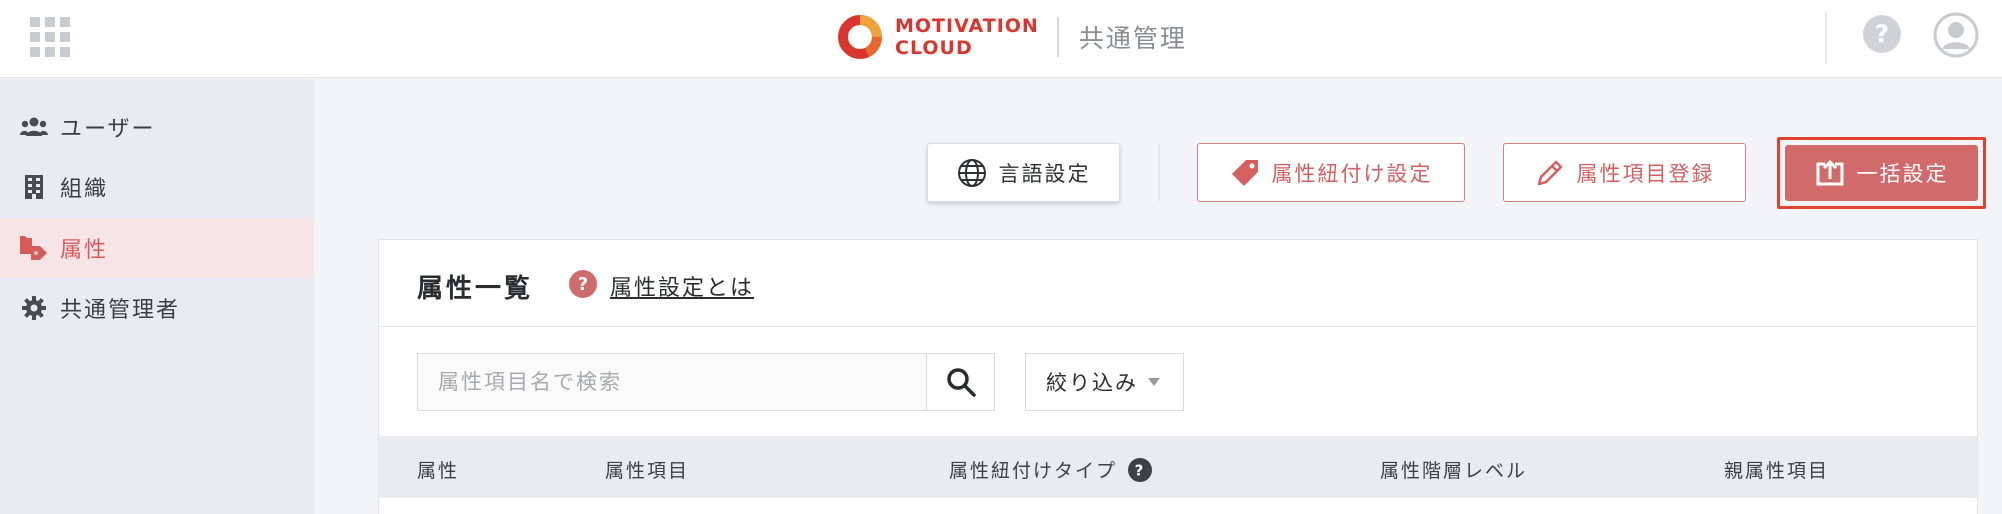  Describe the element at coordinates (157, 127) in the screenshot. I see `sidebar-item-users: ユーザー` at that location.